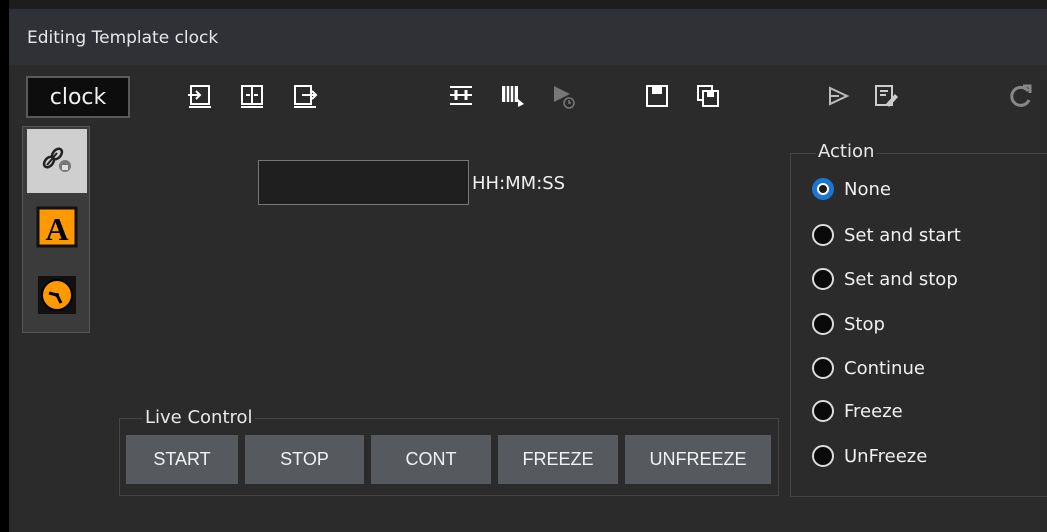 The image size is (1047, 532). I want to click on import-icon, so click(200, 96).